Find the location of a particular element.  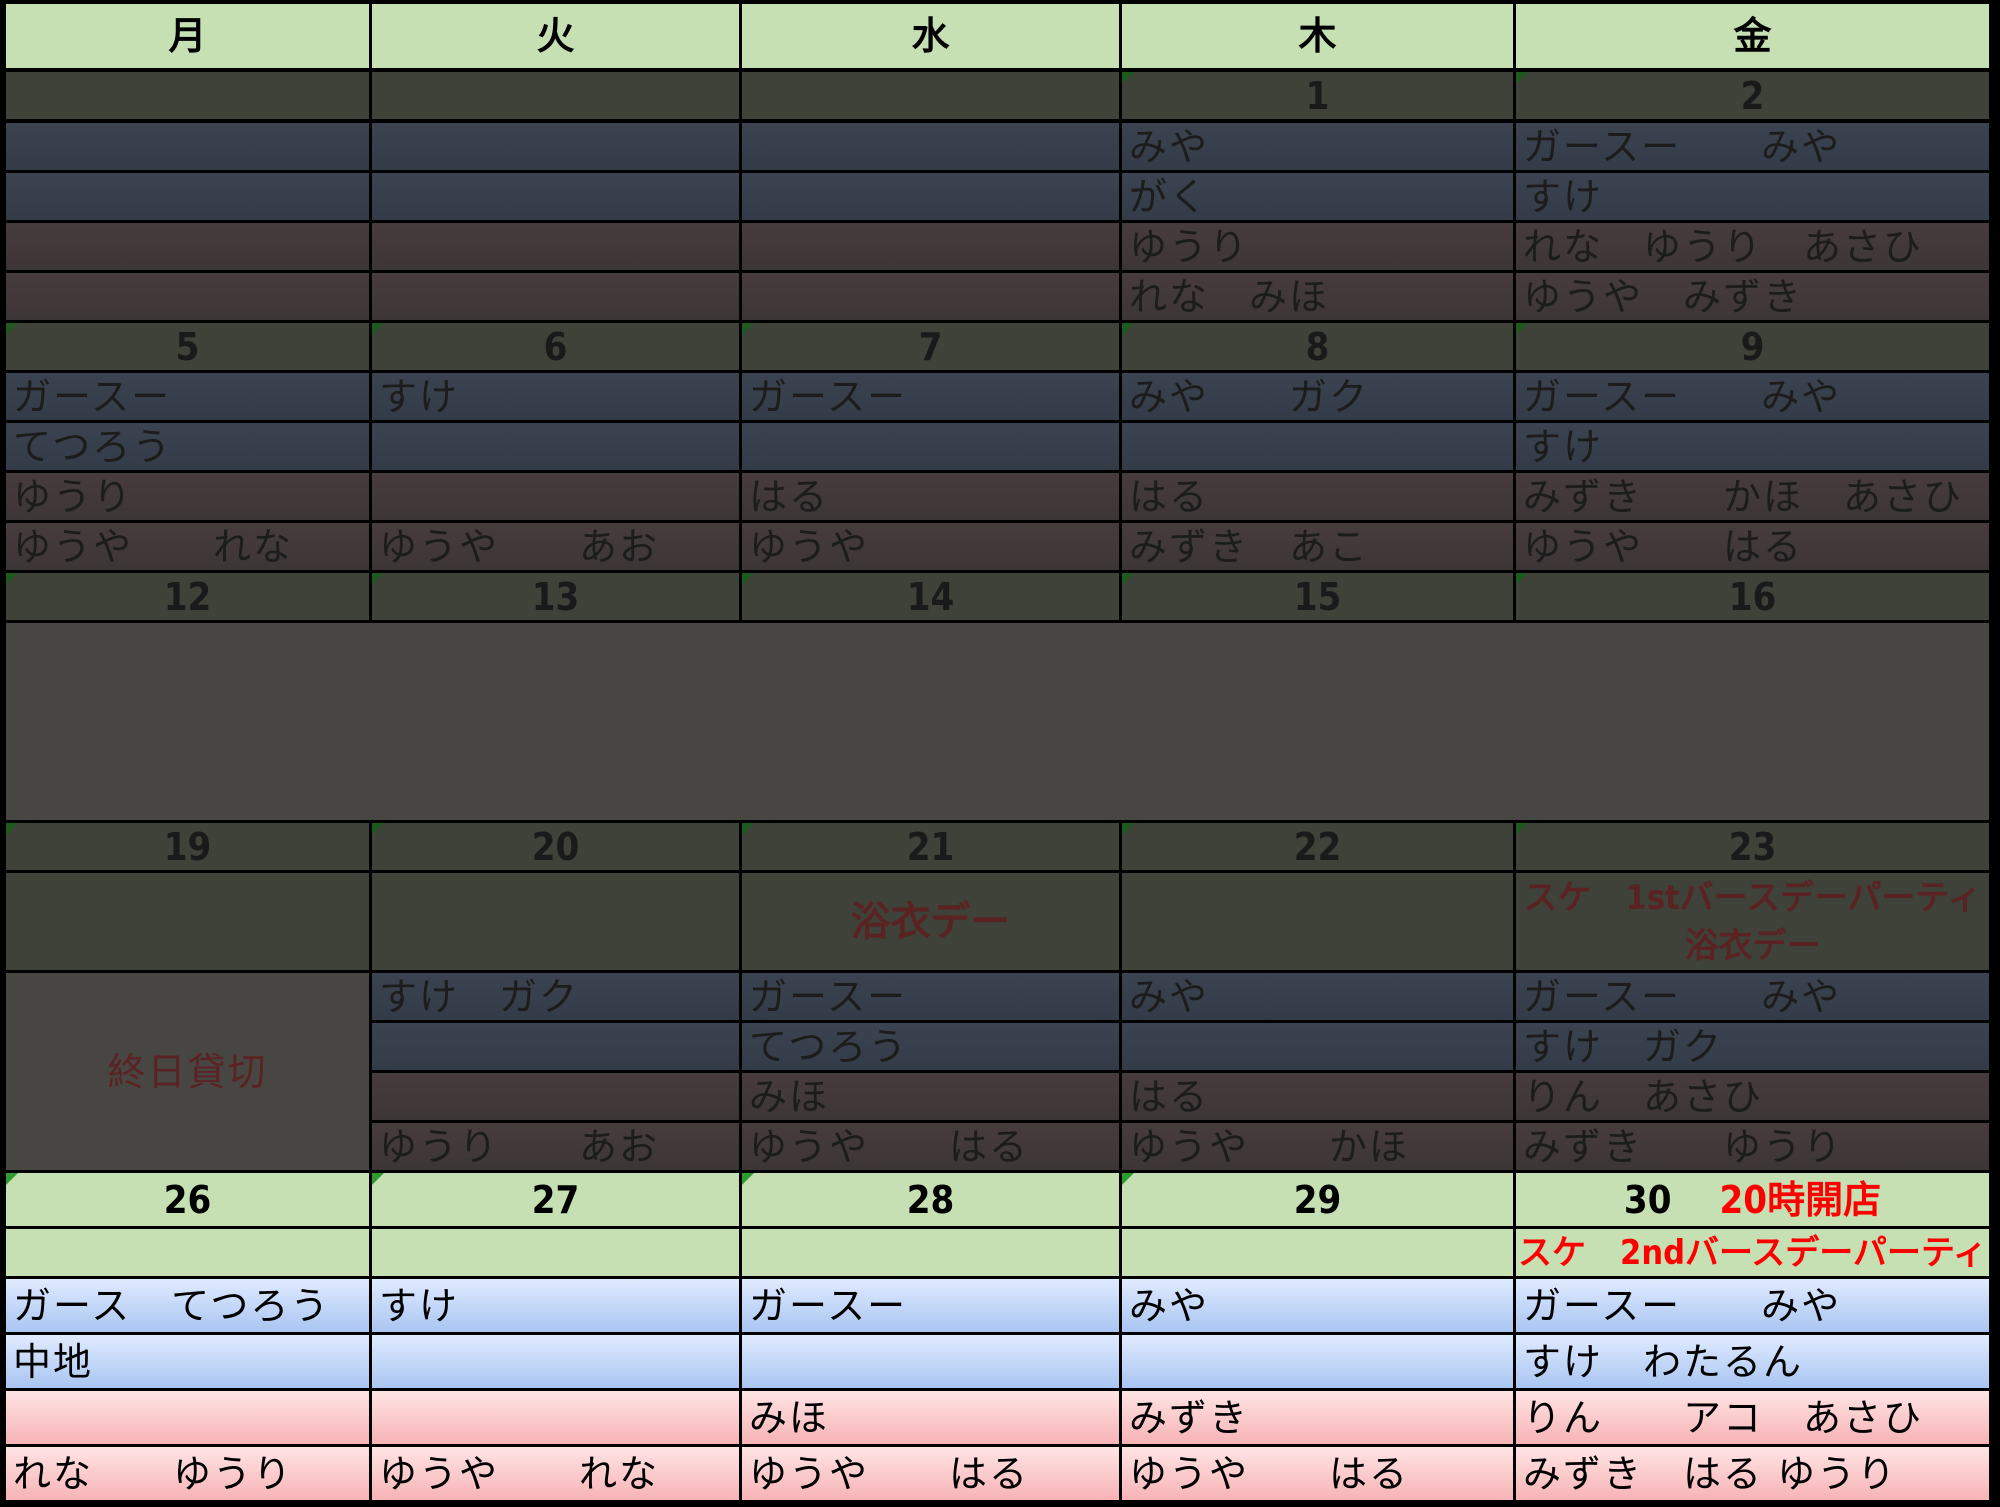

date-cell: 23 is located at coordinates (1752, 846).